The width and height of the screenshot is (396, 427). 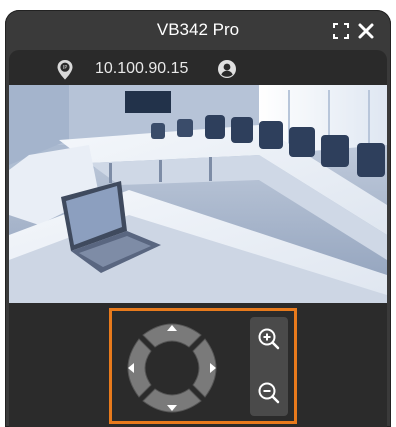 I want to click on ip-address: 10.100.90.15, so click(x=142, y=68).